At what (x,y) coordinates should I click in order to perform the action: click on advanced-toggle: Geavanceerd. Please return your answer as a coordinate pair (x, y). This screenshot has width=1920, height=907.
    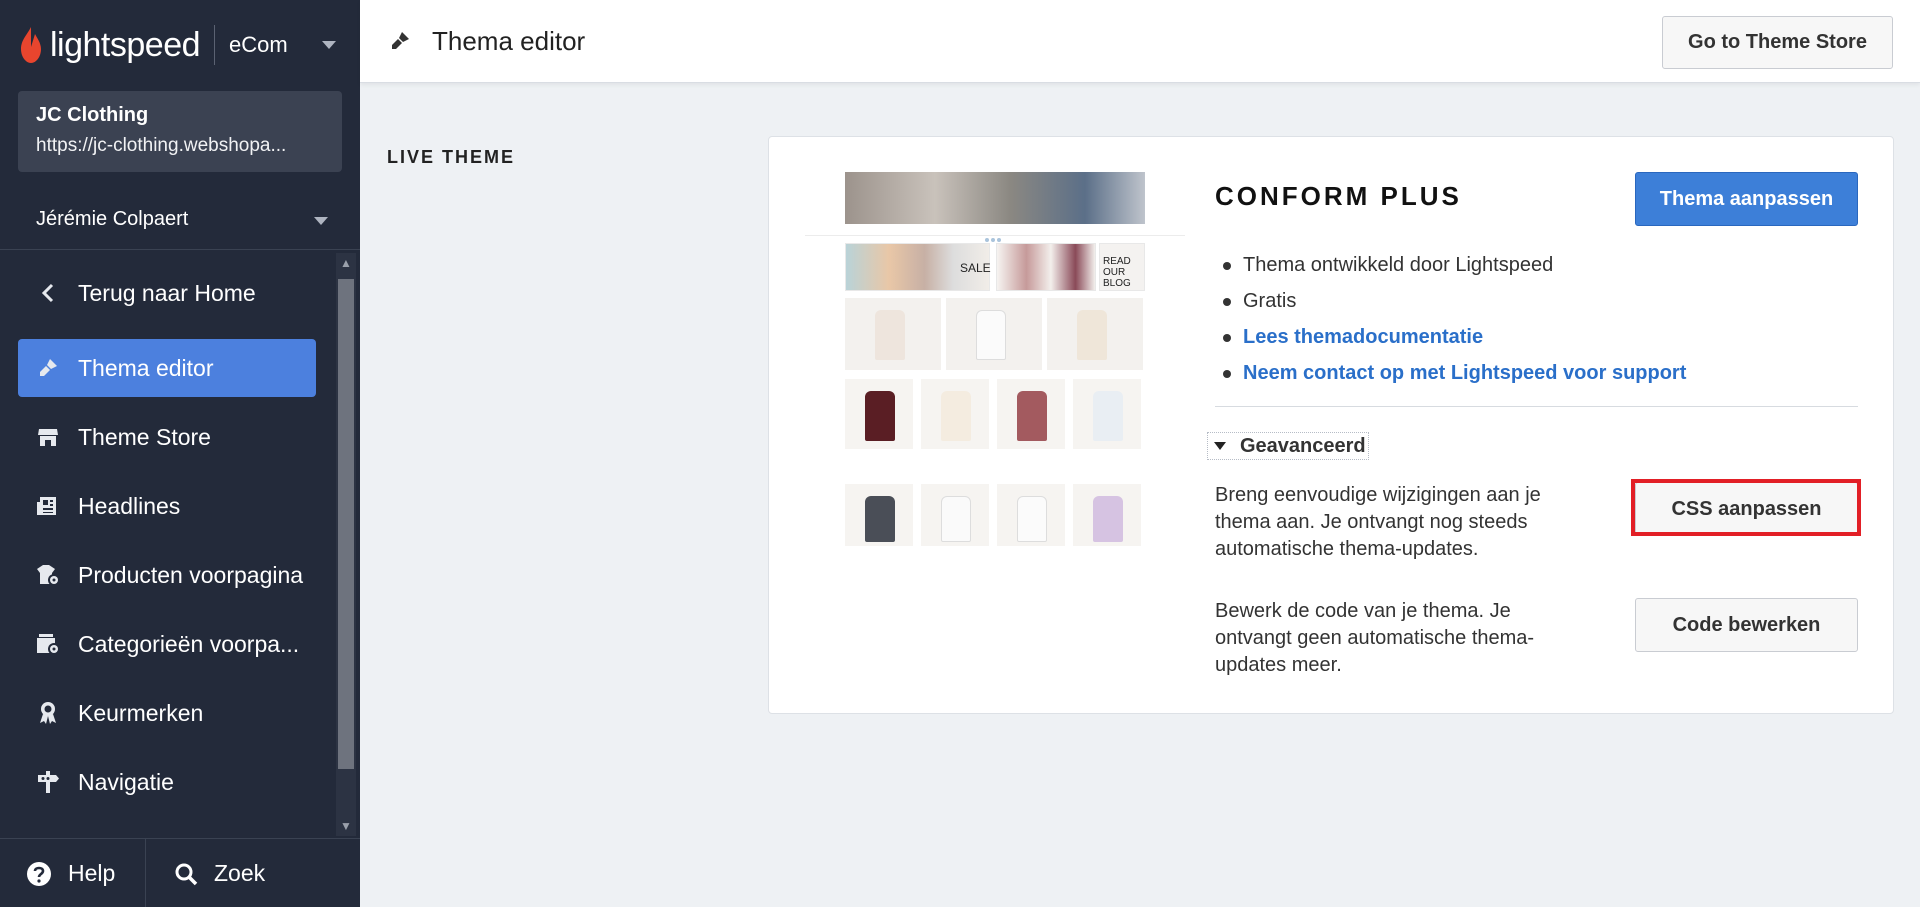
    Looking at the image, I should click on (1288, 446).